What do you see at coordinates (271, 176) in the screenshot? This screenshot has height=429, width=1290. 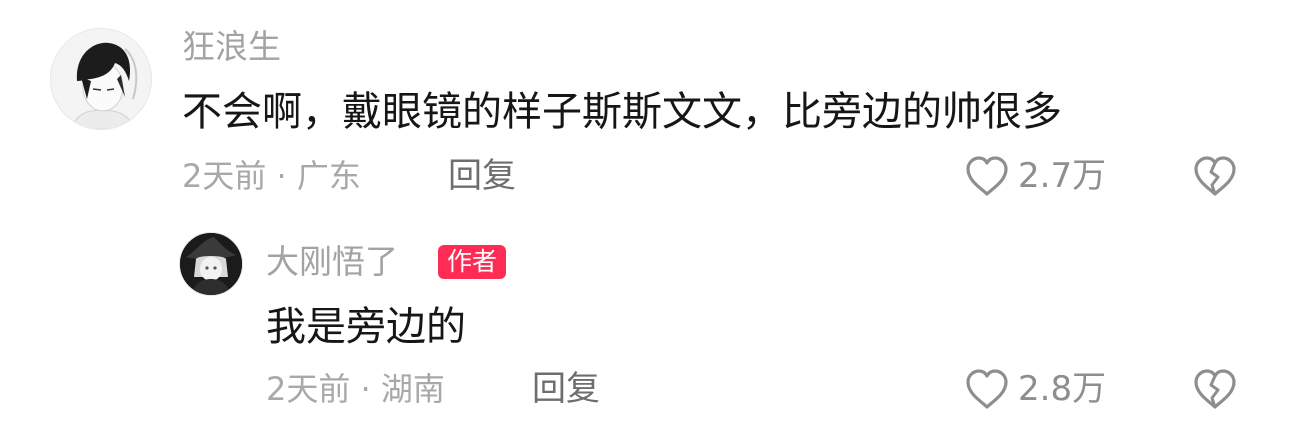 I see `comment-meta: 2天前 · 广东` at bounding box center [271, 176].